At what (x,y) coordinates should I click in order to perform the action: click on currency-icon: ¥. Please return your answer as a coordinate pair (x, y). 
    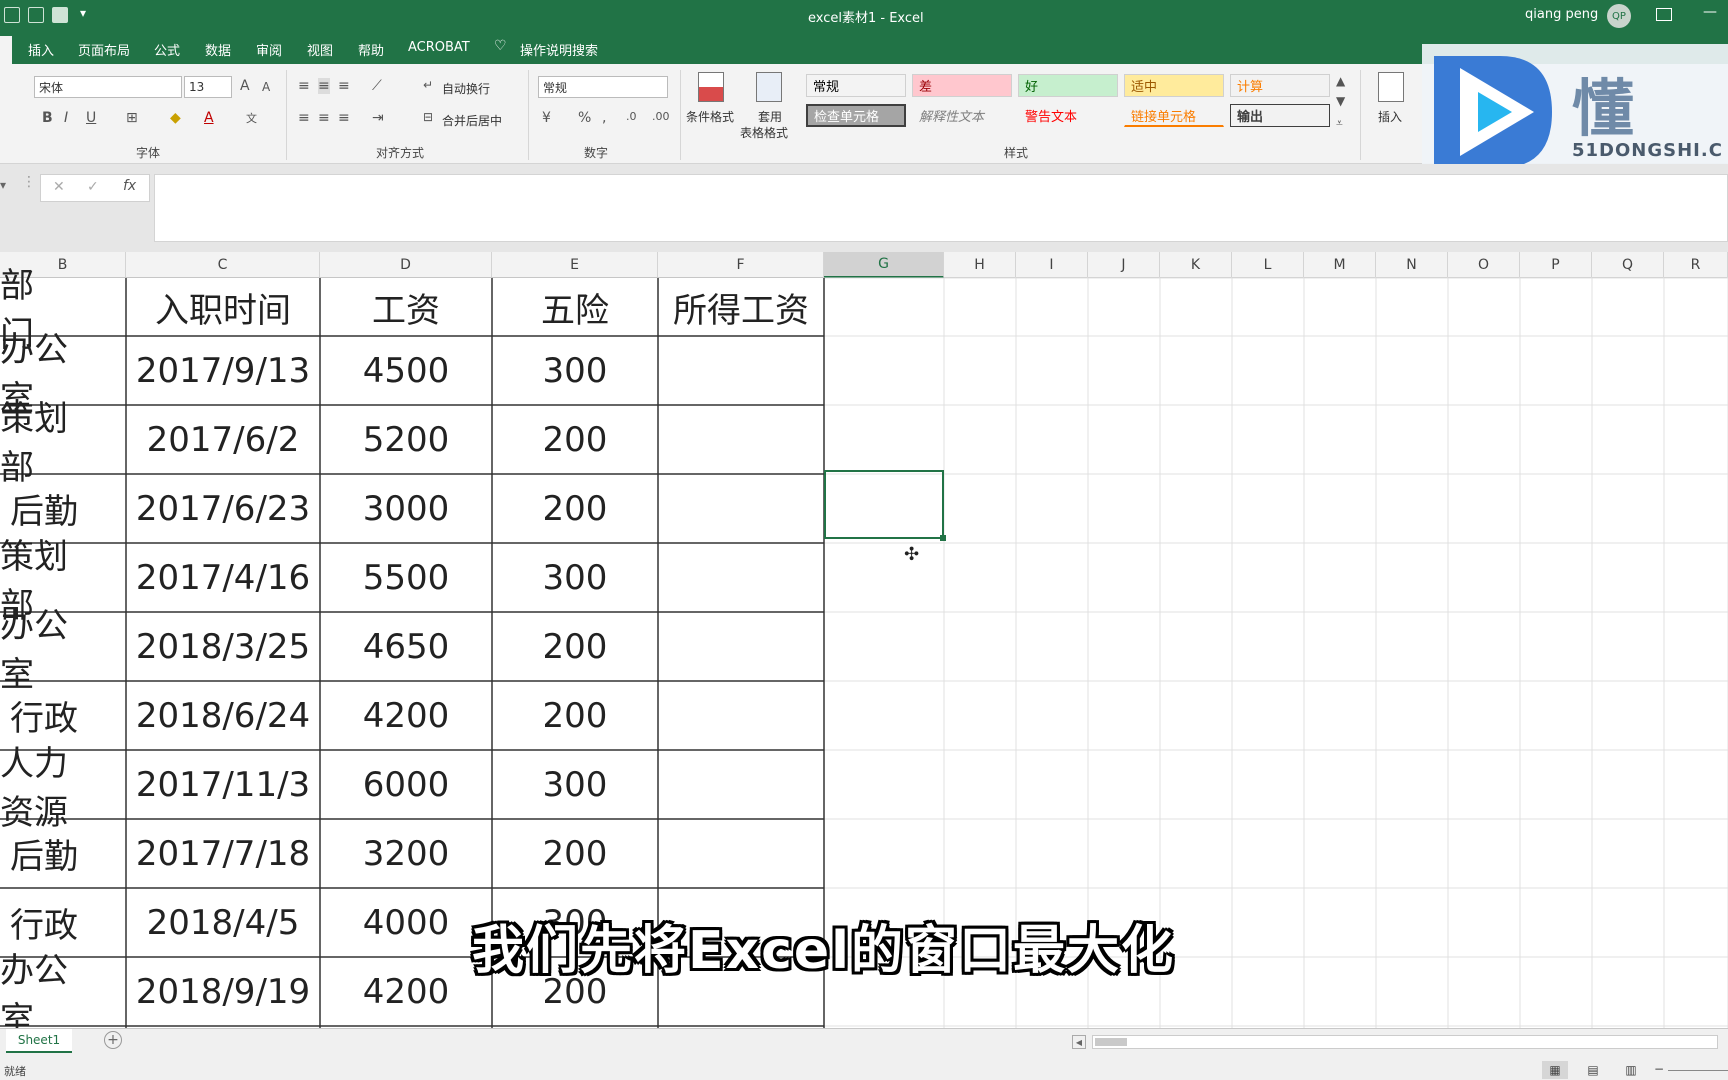
    Looking at the image, I should click on (546, 118).